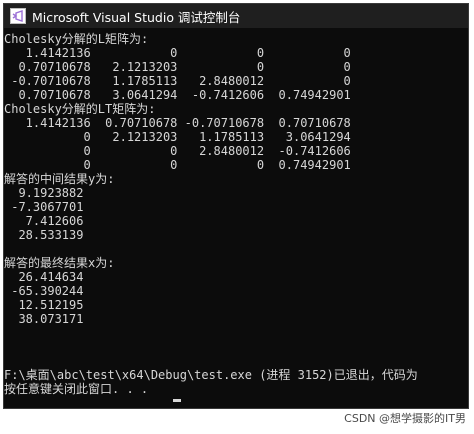  Describe the element at coordinates (59, 179) in the screenshot. I see `console-line: 解答的中间结果y为:` at that location.